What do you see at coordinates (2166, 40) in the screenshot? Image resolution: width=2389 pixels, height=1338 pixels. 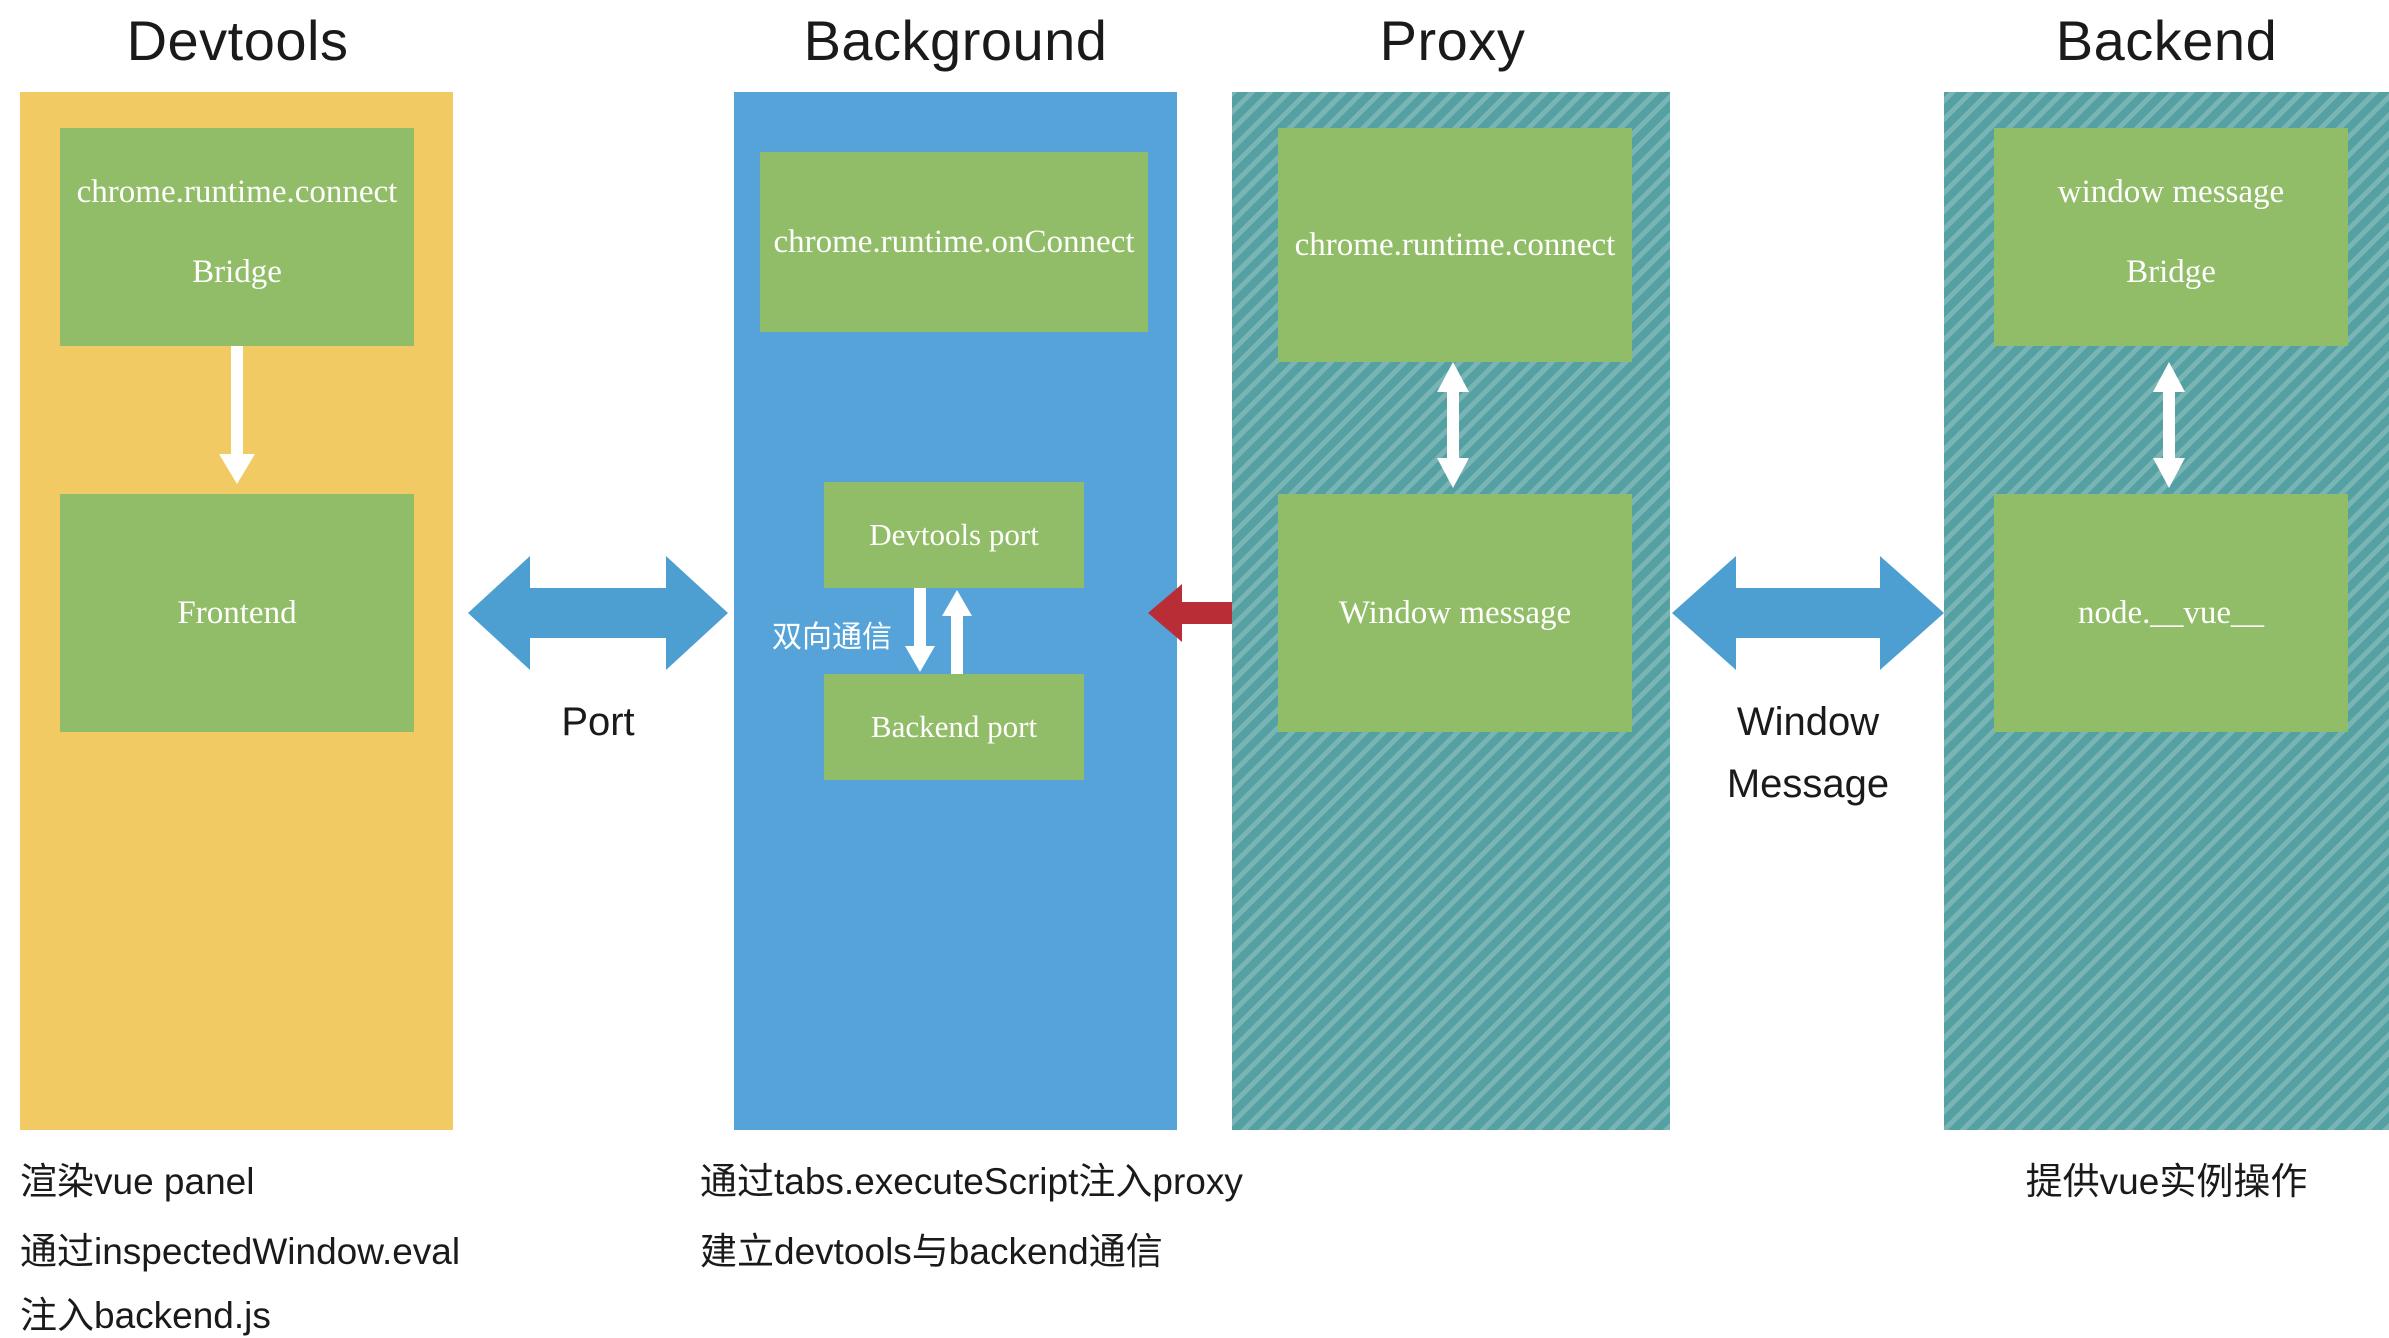 I see `column-header-backend: Backend` at bounding box center [2166, 40].